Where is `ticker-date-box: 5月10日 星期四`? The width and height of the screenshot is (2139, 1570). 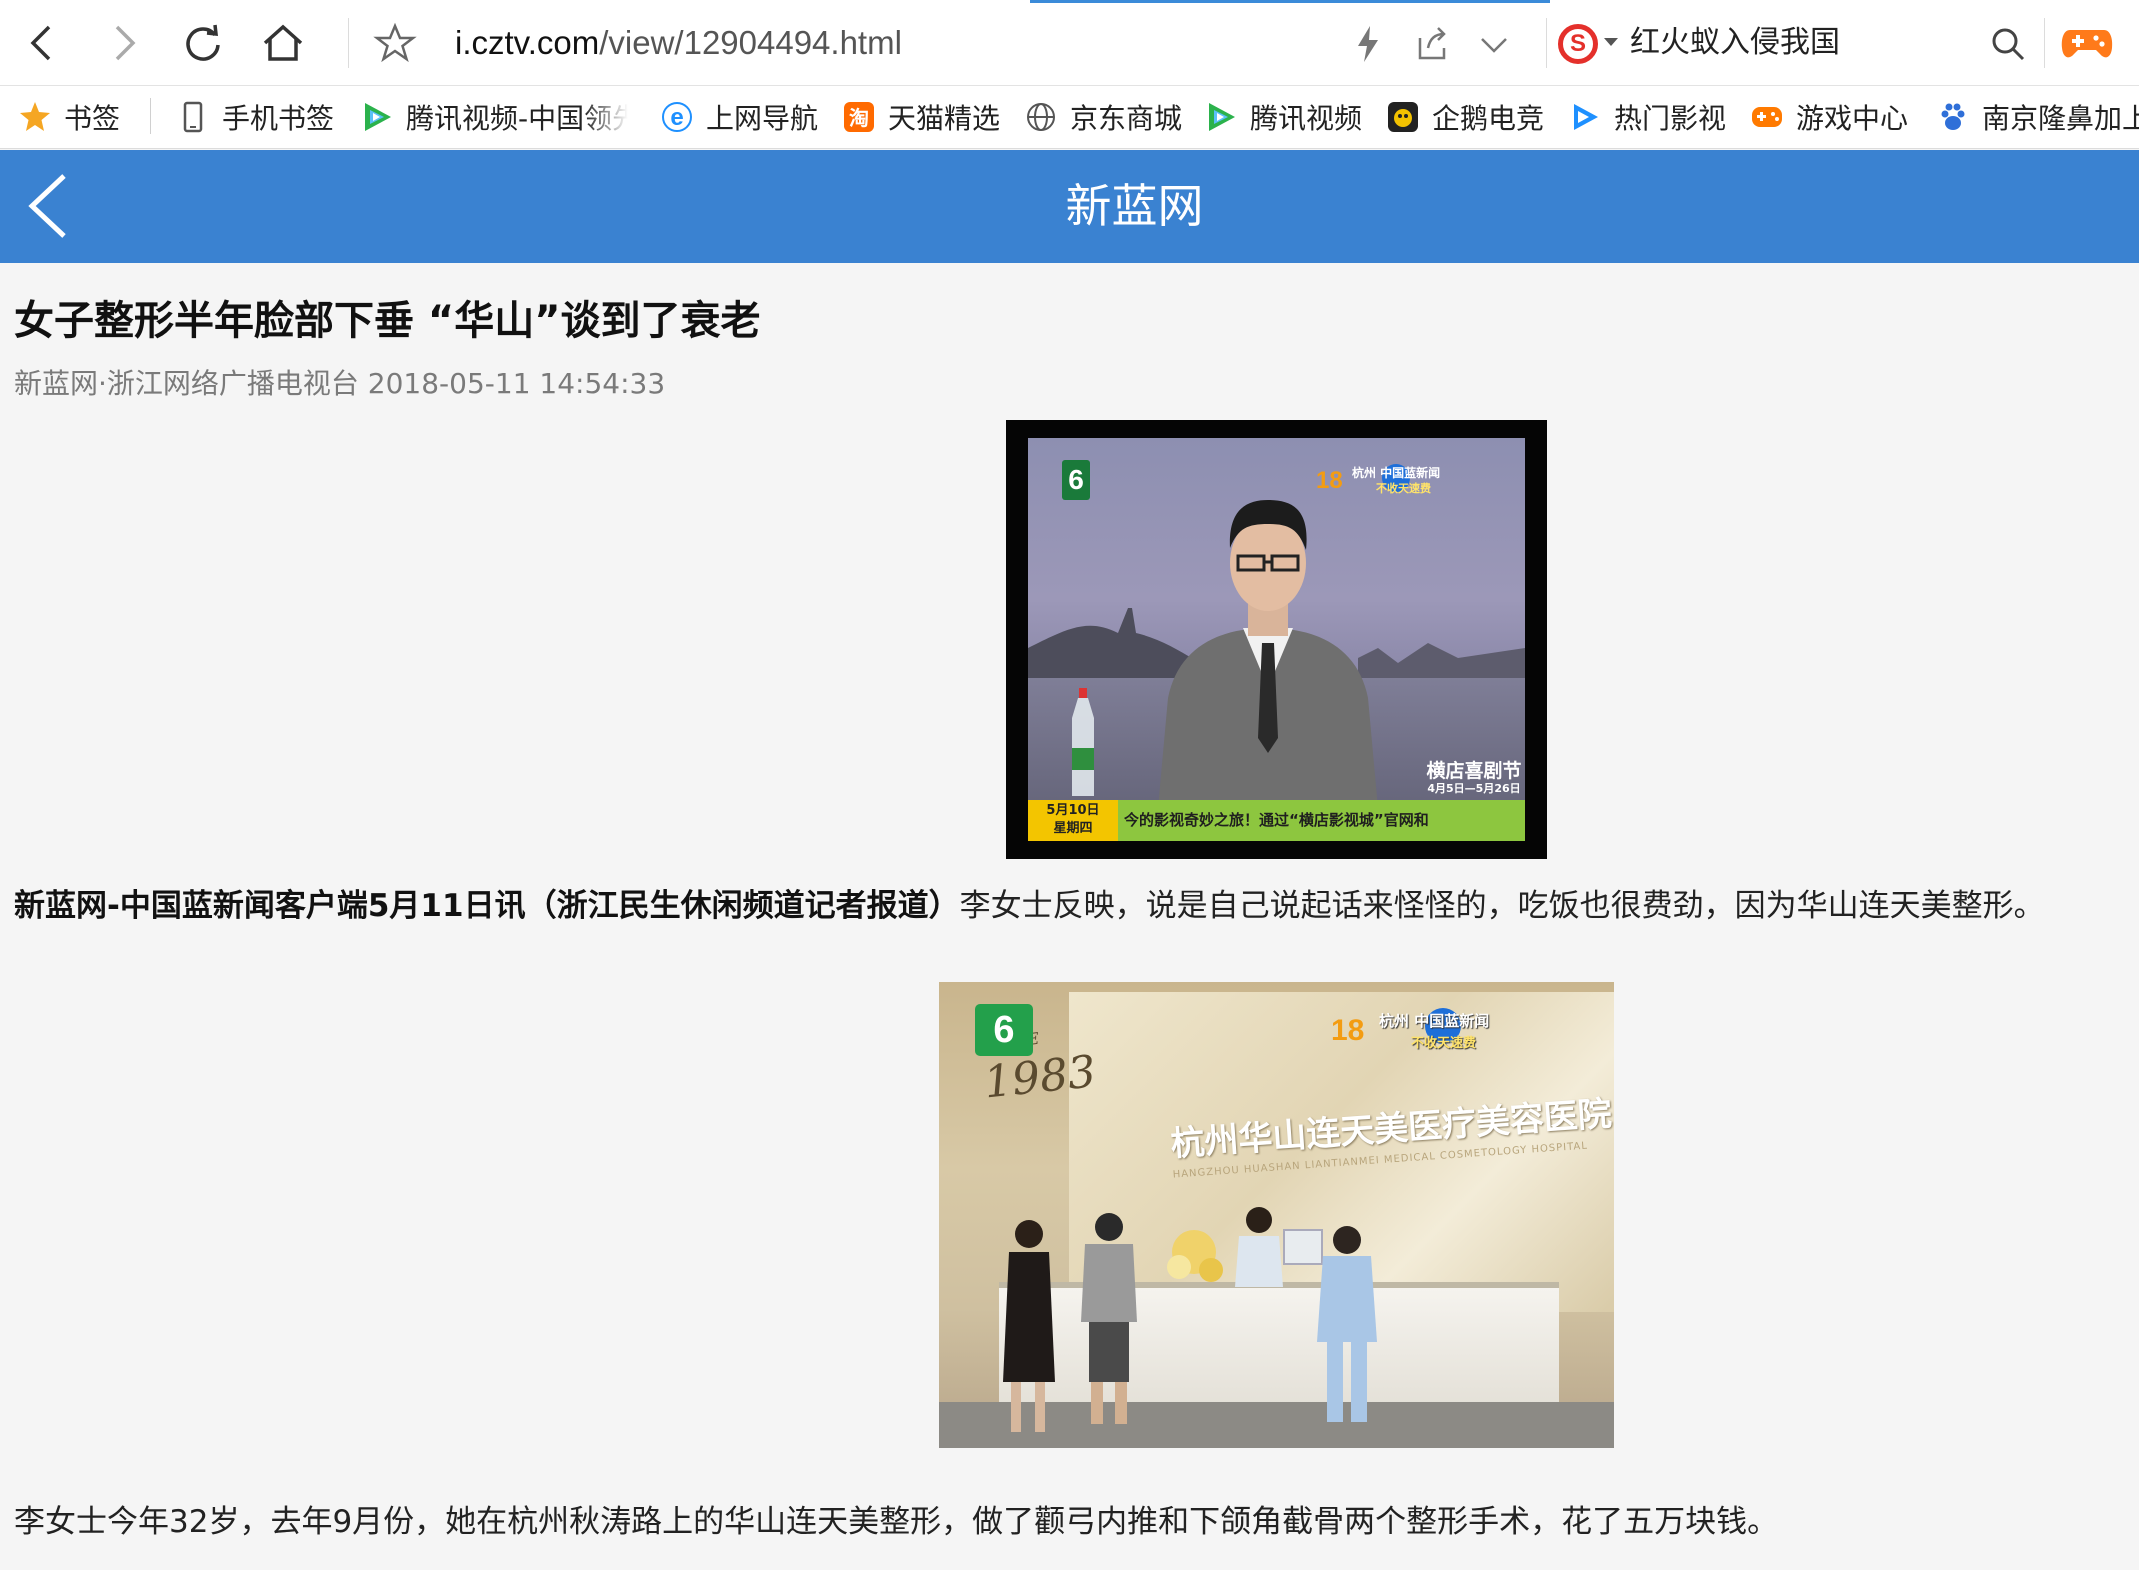
ticker-date-box: 5月10日 星期四 is located at coordinates (1073, 820).